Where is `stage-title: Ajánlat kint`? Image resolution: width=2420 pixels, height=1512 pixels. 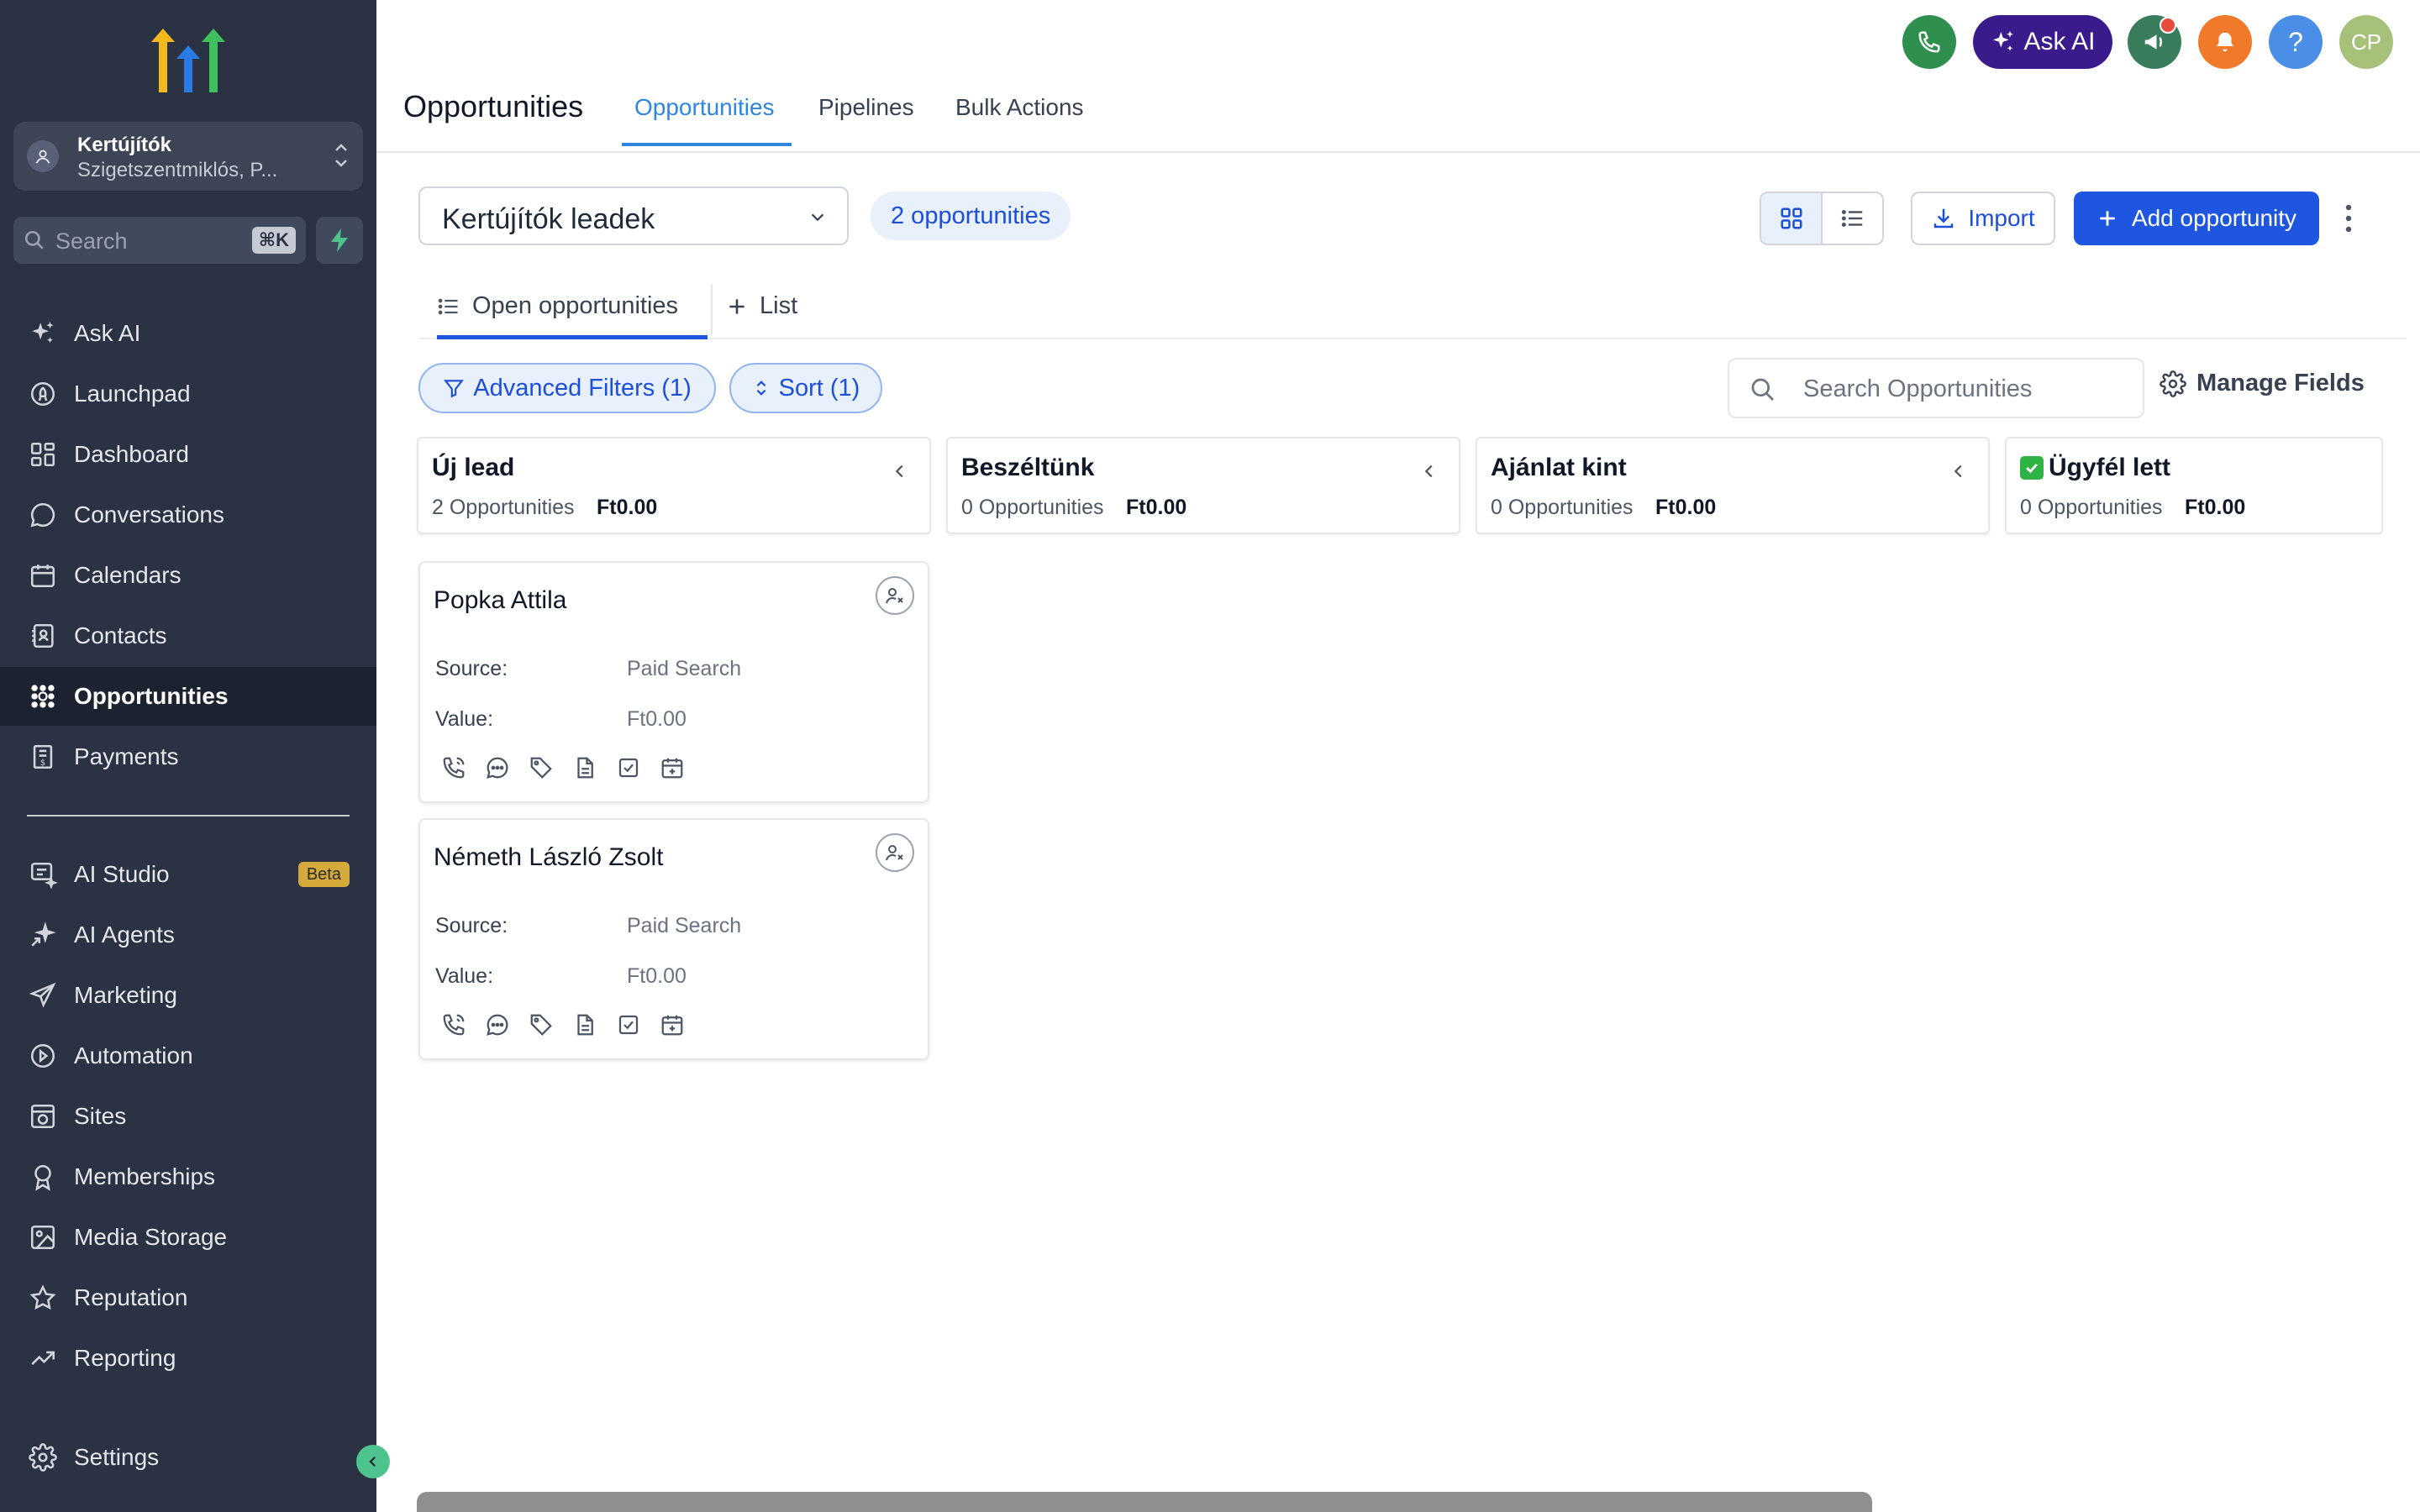
stage-title: Ajánlat kint is located at coordinates (1559, 467).